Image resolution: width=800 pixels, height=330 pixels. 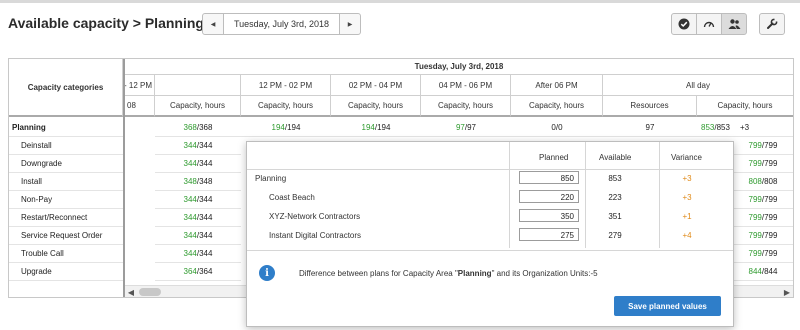 What do you see at coordinates (66, 272) in the screenshot?
I see `category-upgrade: Upgrade` at bounding box center [66, 272].